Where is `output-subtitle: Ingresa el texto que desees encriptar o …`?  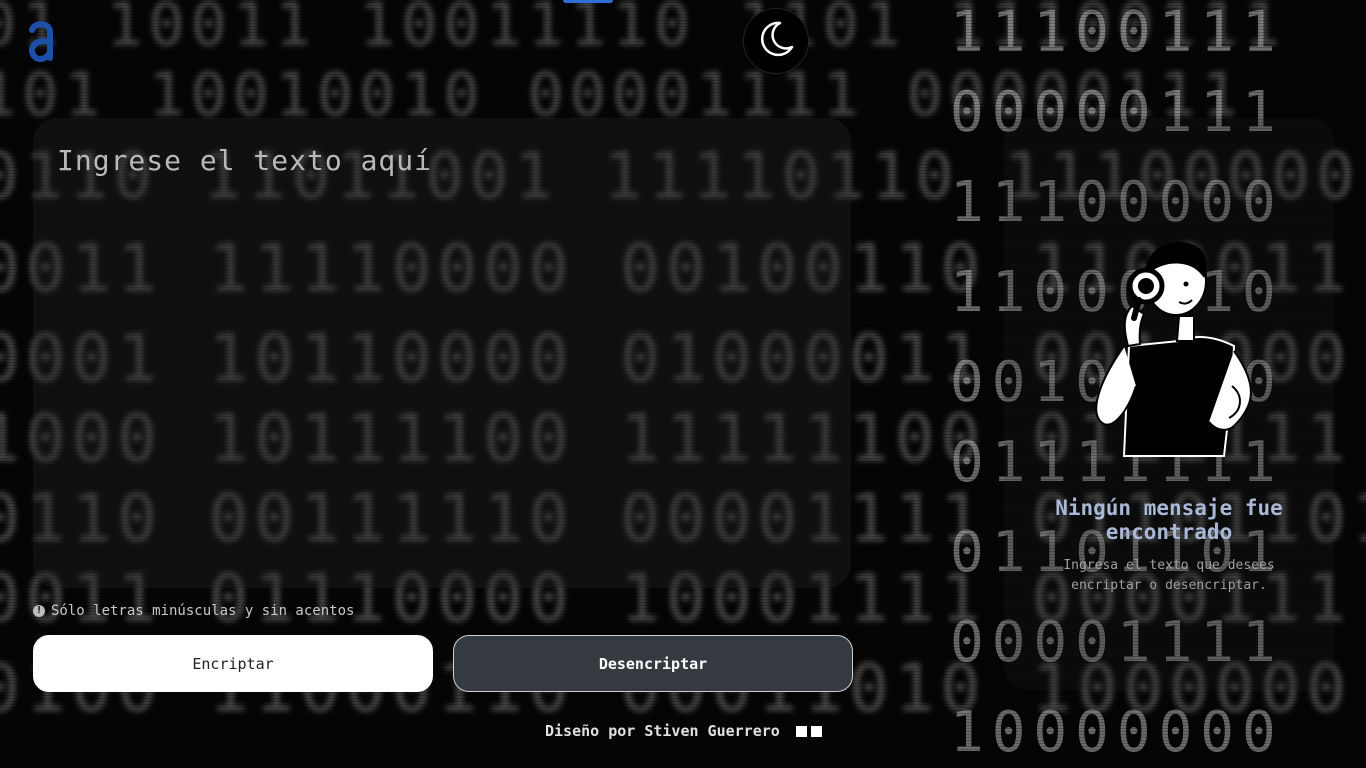
output-subtitle: Ingresa el texto que desees encriptar o … is located at coordinates (1169, 575).